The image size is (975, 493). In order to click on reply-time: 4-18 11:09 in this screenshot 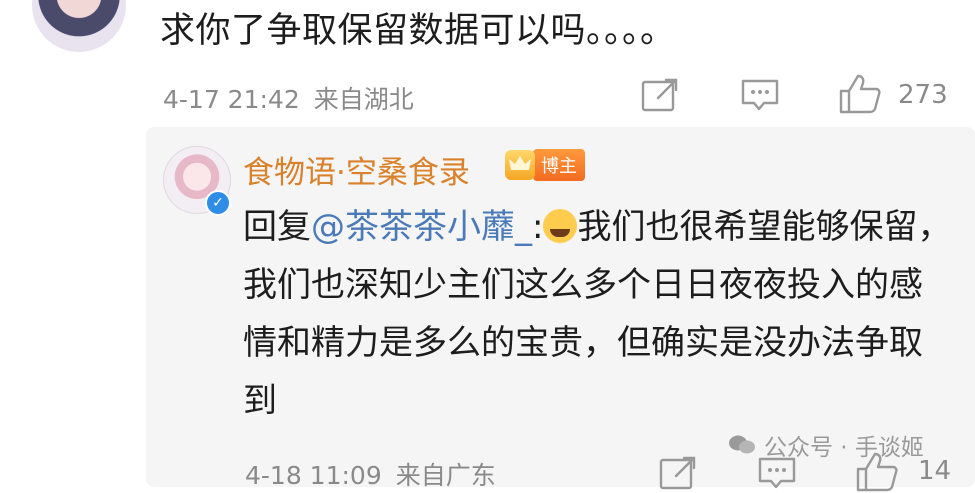, I will do `click(313, 475)`.